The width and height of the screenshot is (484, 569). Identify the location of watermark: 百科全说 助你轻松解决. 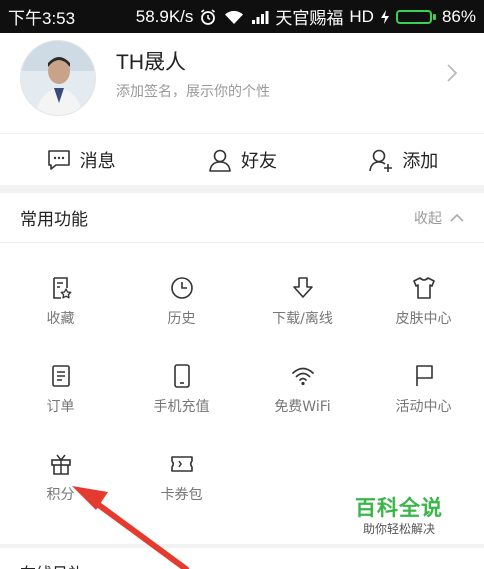
(399, 518).